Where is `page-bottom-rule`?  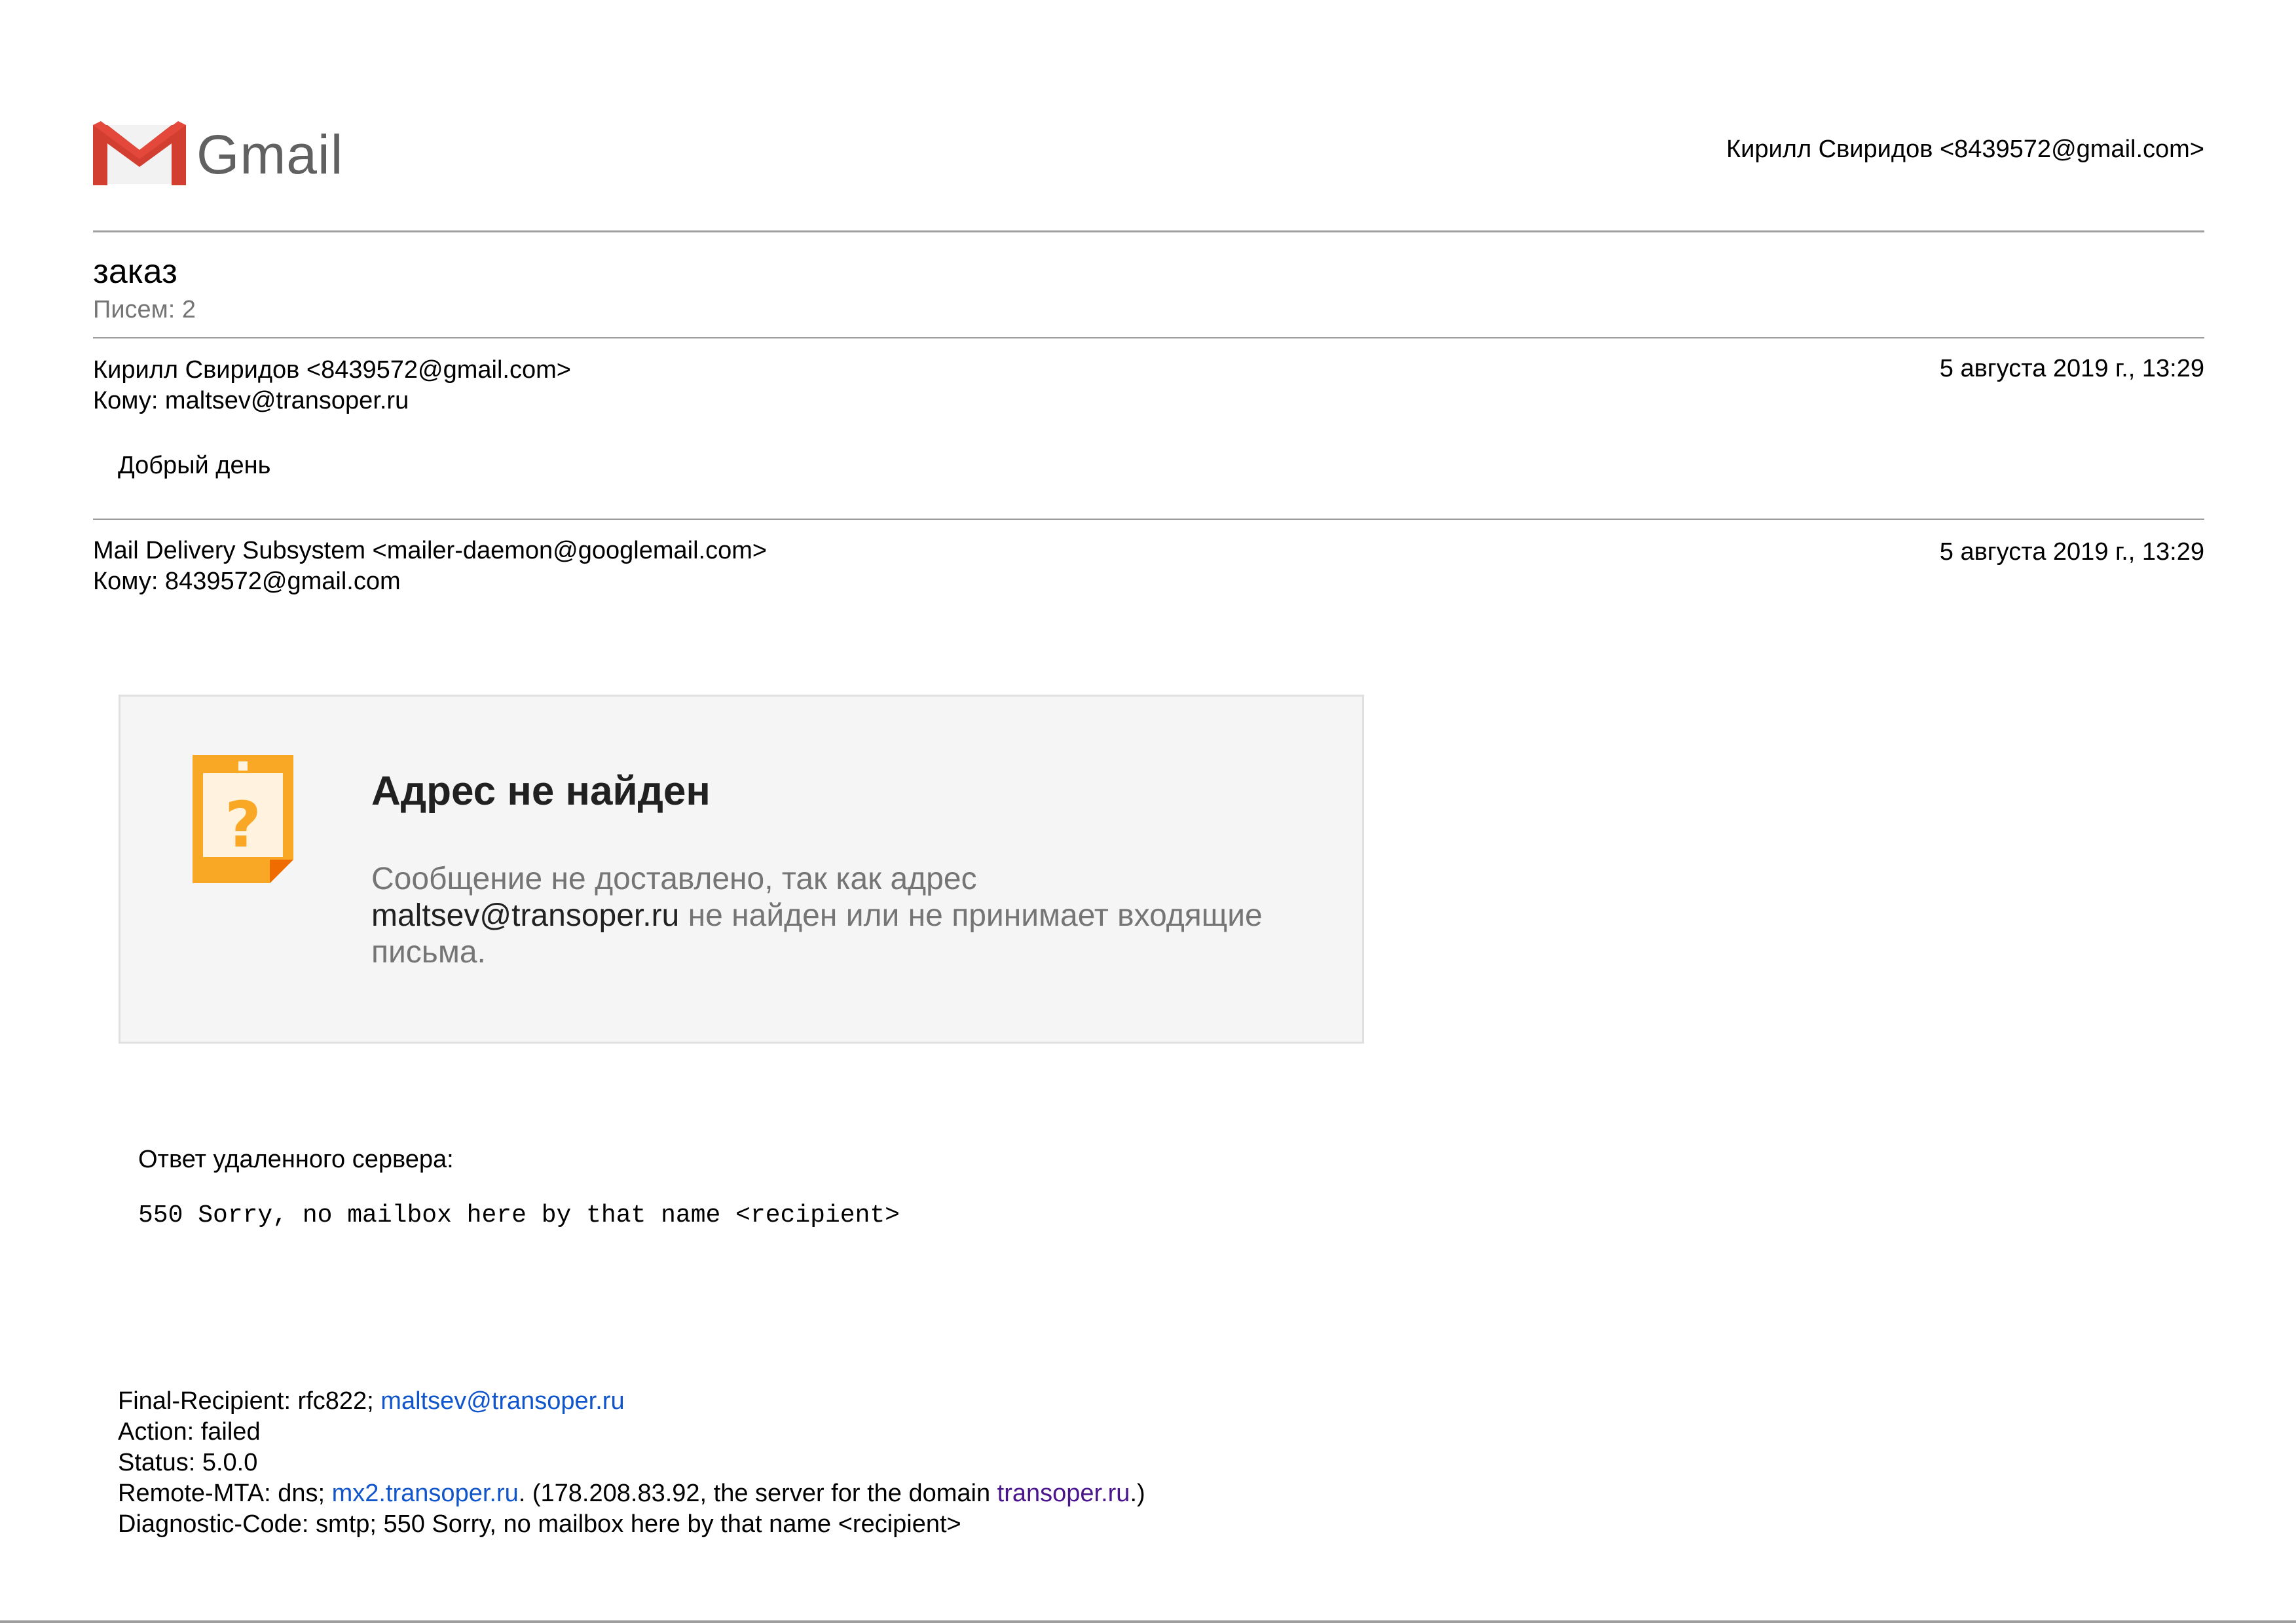 page-bottom-rule is located at coordinates (1148, 1621).